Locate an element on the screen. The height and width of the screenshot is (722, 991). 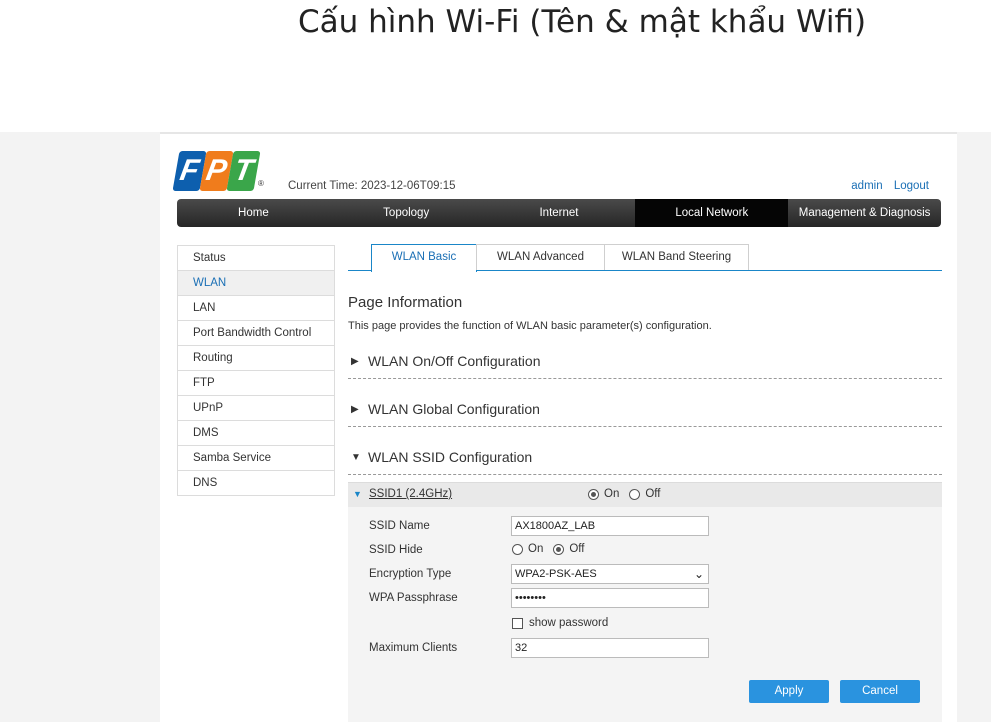
ssid1-on-label: On is located at coordinates (612, 494).